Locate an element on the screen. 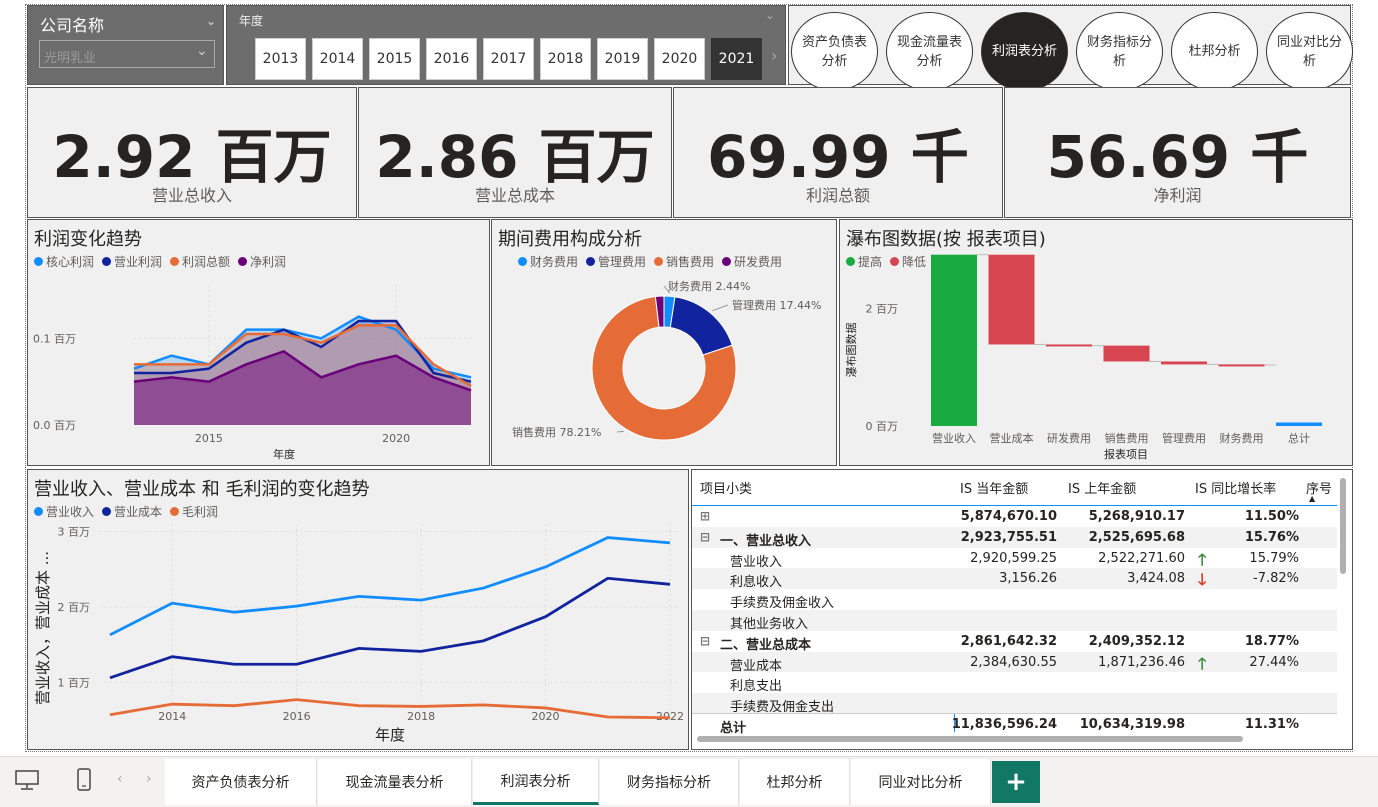 The width and height of the screenshot is (1378, 807). page-tab: 资产负债表分析 is located at coordinates (241, 782).